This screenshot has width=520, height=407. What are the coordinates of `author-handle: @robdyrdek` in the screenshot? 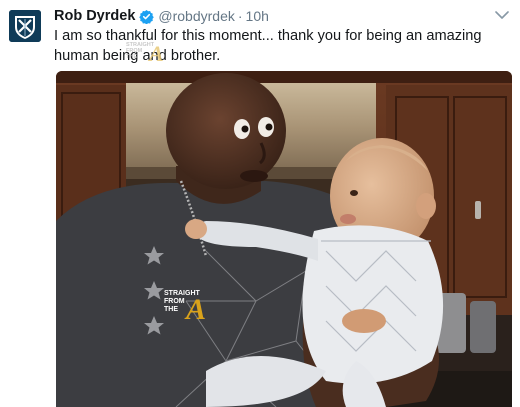 It's located at (196, 16).